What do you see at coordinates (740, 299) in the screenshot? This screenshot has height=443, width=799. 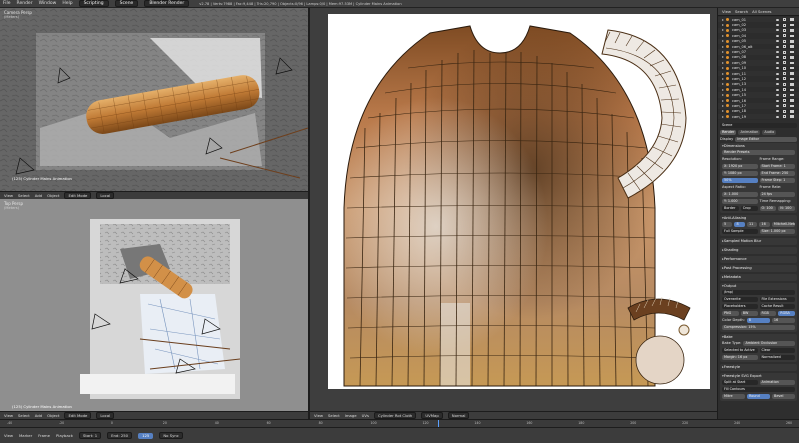 I see `overwrite-checkbox: Overwrite` at bounding box center [740, 299].